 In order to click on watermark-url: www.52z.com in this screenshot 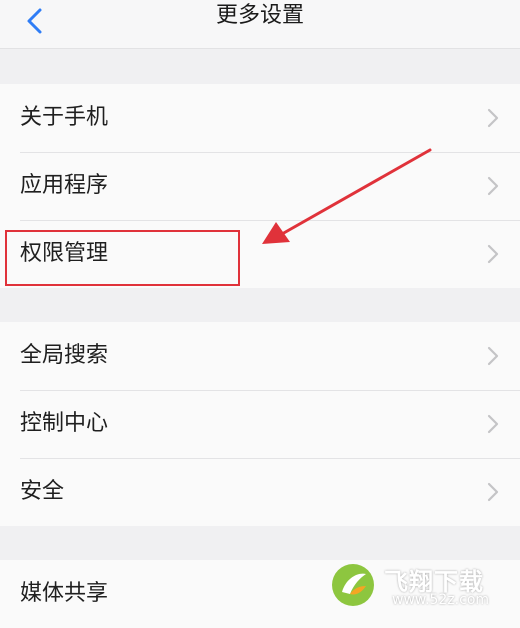, I will do `click(441, 600)`.